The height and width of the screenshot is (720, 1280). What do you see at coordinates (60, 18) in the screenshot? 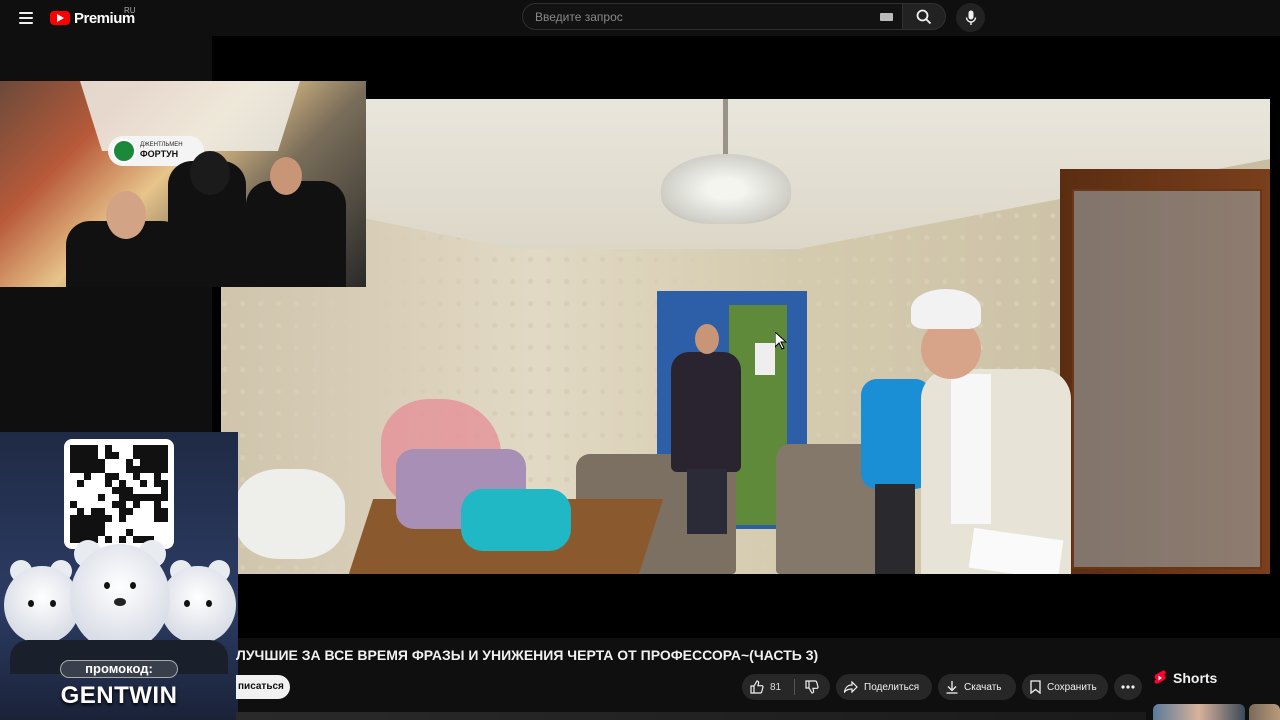
I see `youtube-play-icon` at bounding box center [60, 18].